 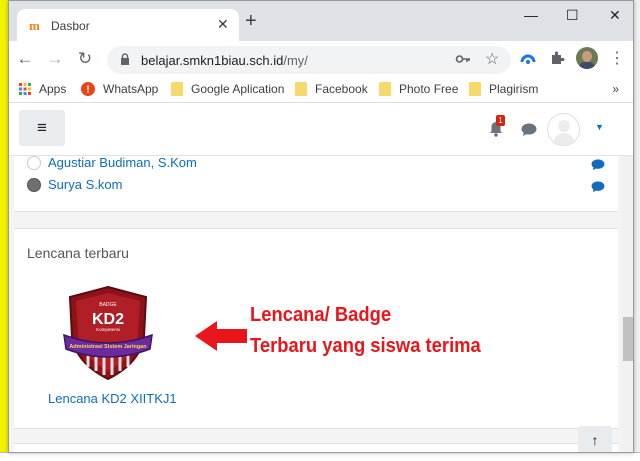 I want to click on minimize-button: —, so click(x=531, y=15).